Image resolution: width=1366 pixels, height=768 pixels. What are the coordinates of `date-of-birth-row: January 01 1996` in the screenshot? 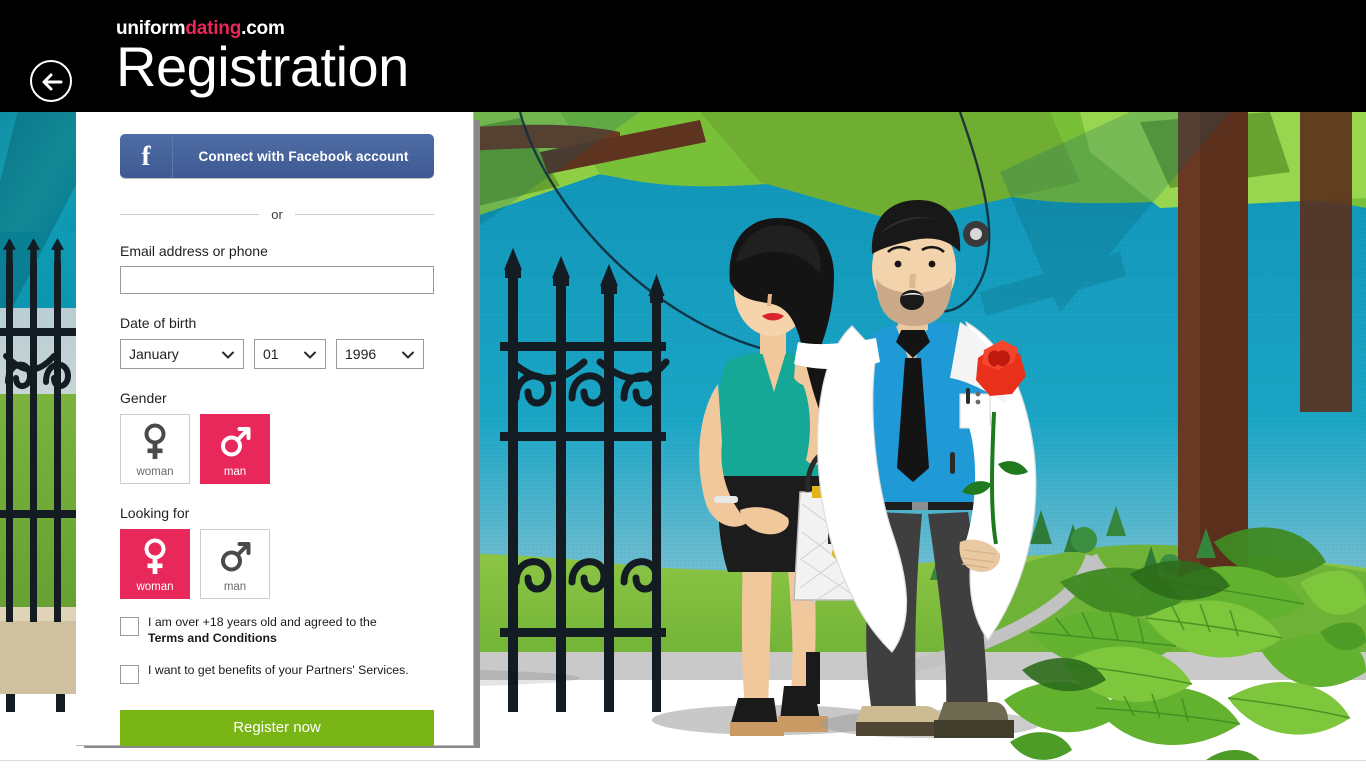 It's located at (277, 354).